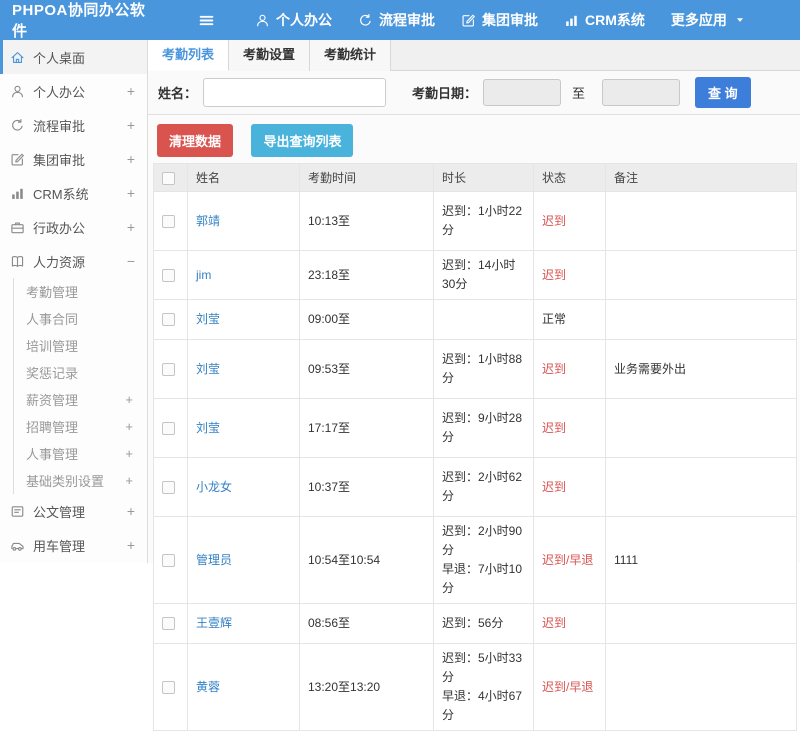 Image resolution: width=800 pixels, height=731 pixels. I want to click on nav-crm-system: CRM系统, so click(604, 20).